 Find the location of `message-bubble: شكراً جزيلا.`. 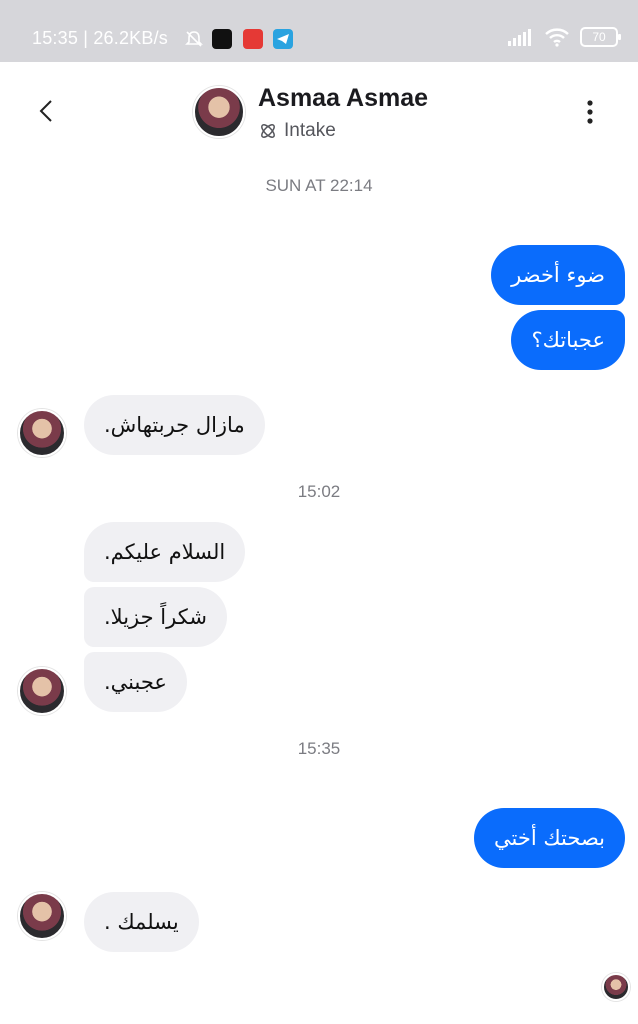

message-bubble: شكراً جزيلا. is located at coordinates (155, 617).